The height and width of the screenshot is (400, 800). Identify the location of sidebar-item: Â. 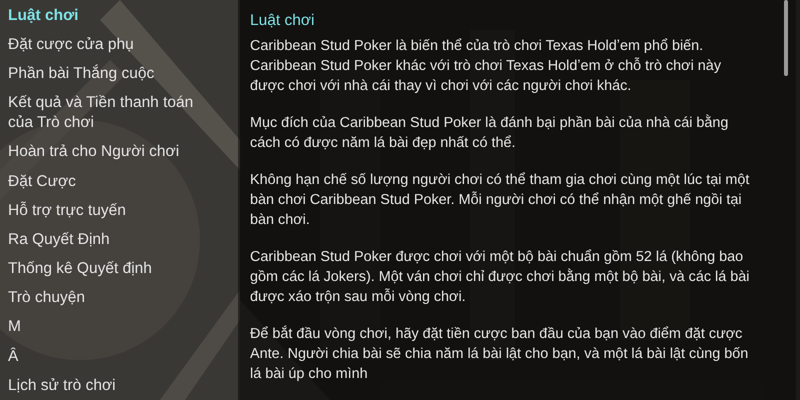
(114, 357).